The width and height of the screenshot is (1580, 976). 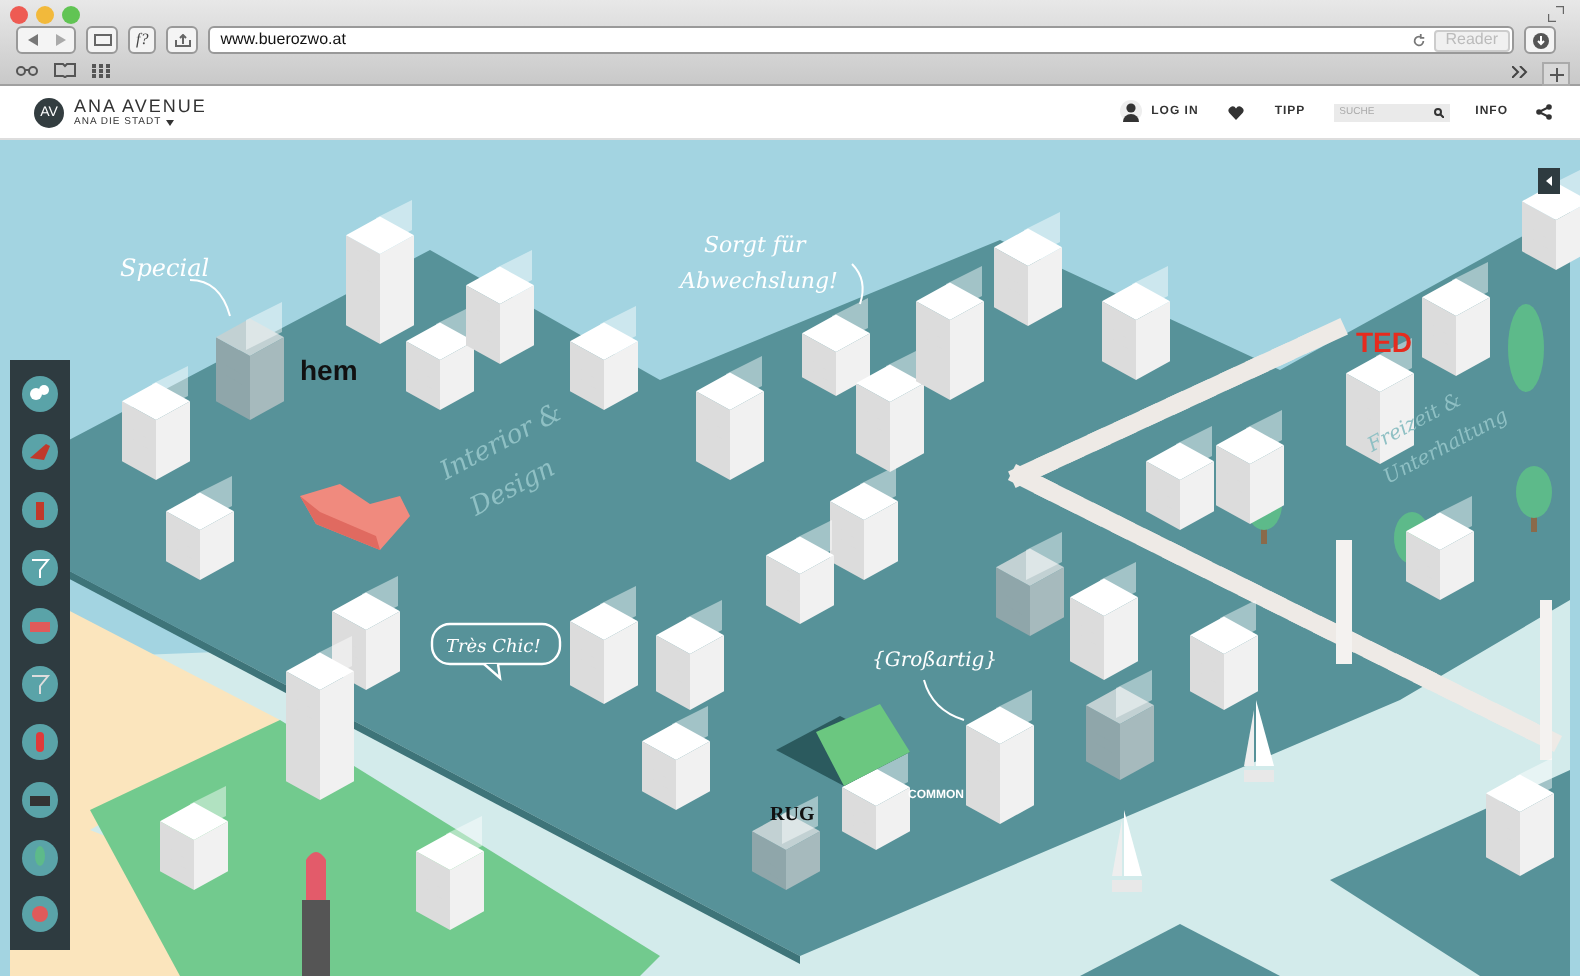 What do you see at coordinates (142, 40) in the screenshot?
I see `script-button: f?` at bounding box center [142, 40].